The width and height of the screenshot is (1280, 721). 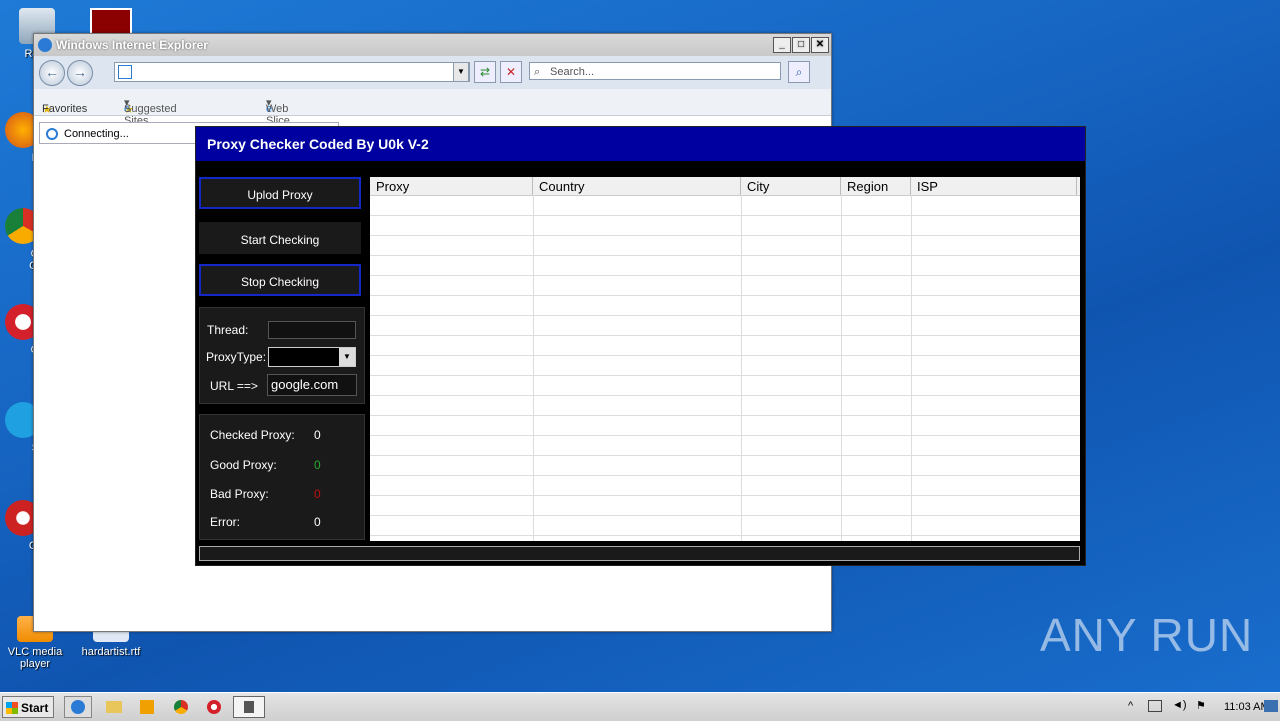 I want to click on show-hidden-icons-icon: ^, so click(x=1130, y=706).